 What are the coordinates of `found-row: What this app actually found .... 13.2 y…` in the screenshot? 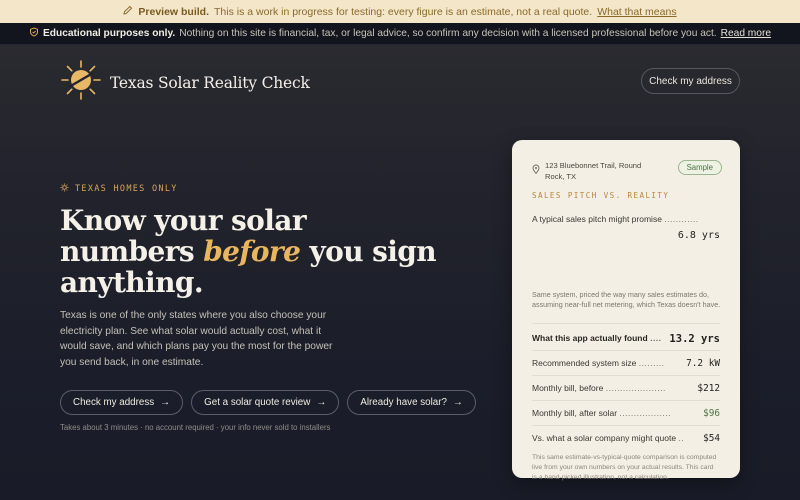 It's located at (626, 339).